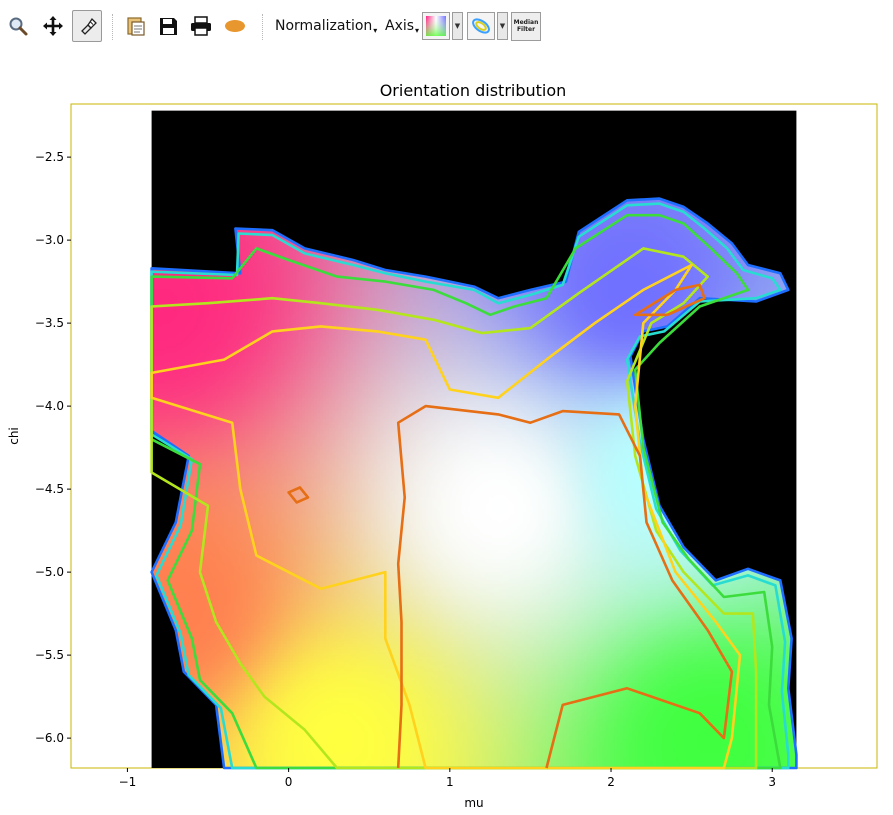 The width and height of the screenshot is (893, 815). I want to click on y-axis-label: chi, so click(14, 436).